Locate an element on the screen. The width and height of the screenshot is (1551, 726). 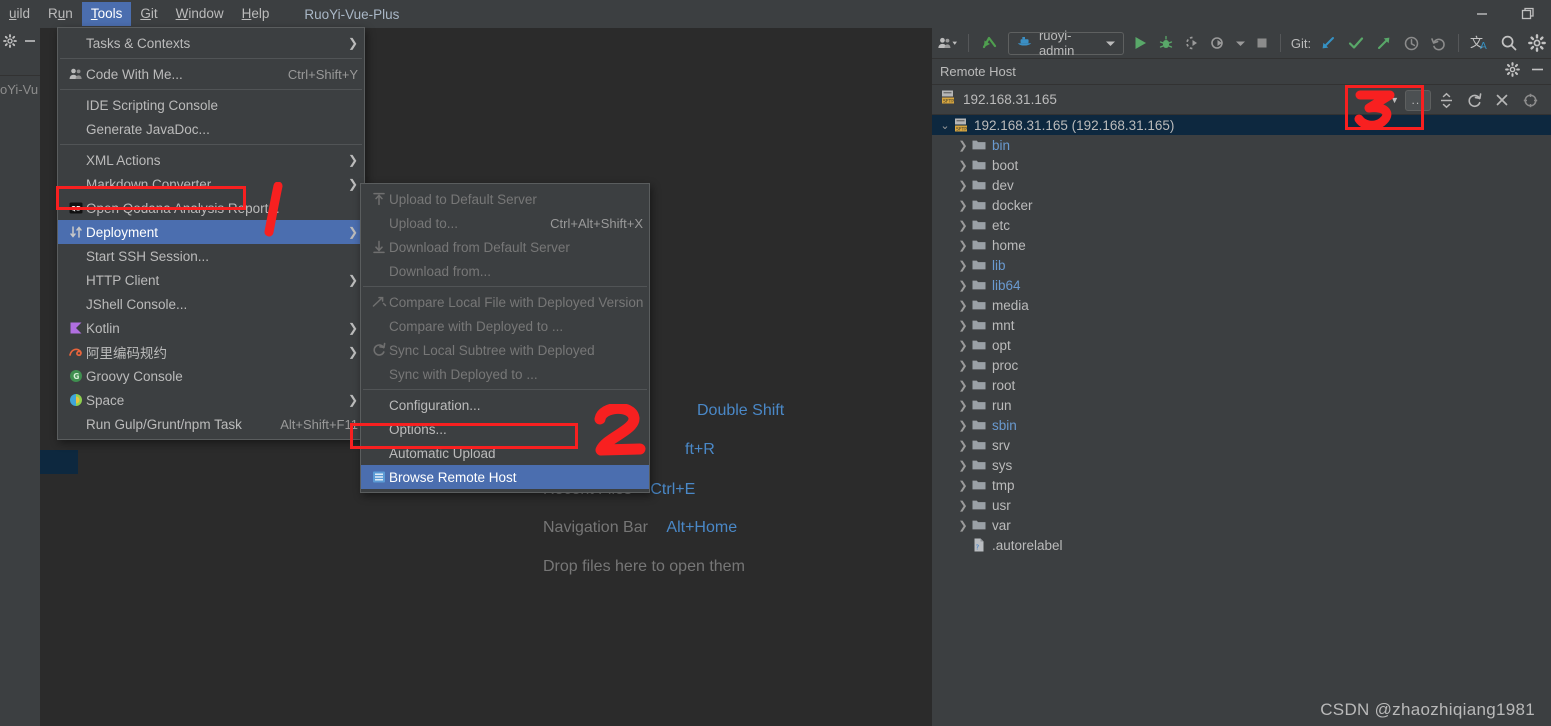
tree-node: ❯ etc is located at coordinates (1241, 225).